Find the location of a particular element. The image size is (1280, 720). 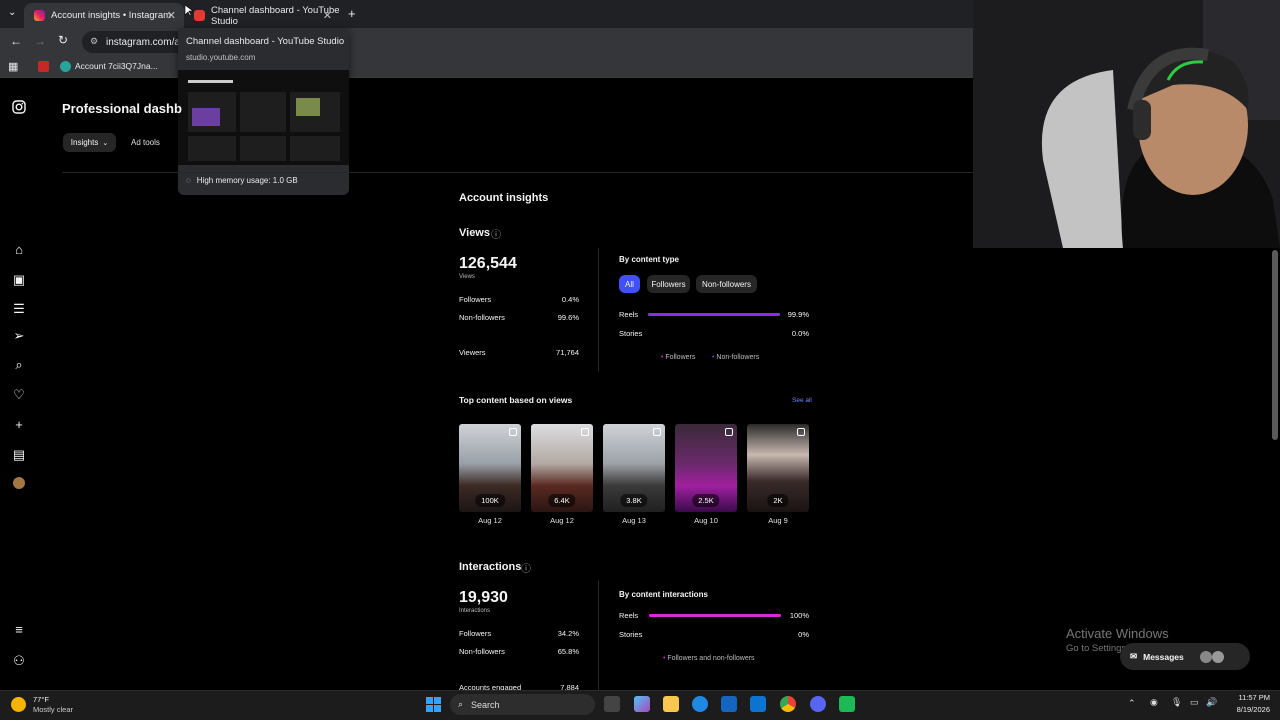

discord-icon is located at coordinates (818, 704).